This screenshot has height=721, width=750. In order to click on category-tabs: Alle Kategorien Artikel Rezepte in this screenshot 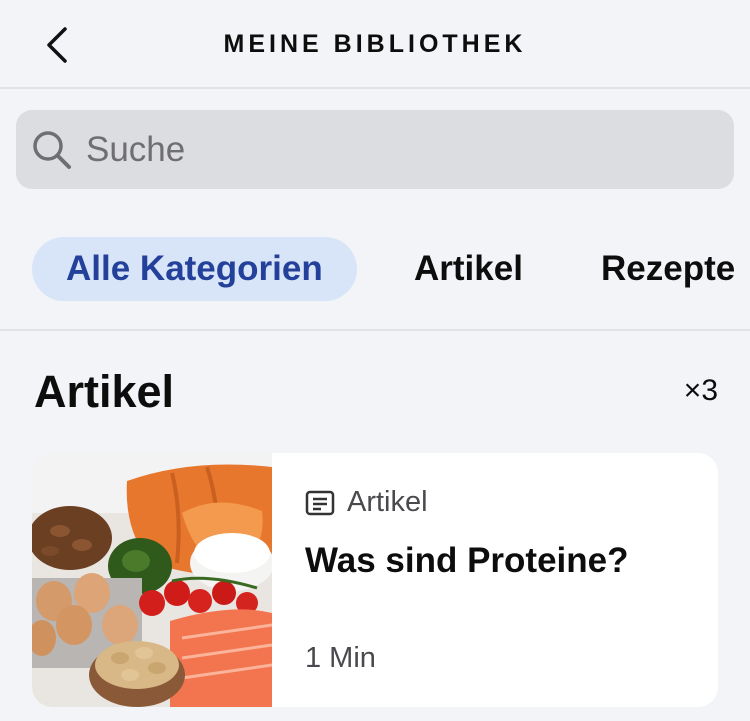, I will do `click(375, 269)`.